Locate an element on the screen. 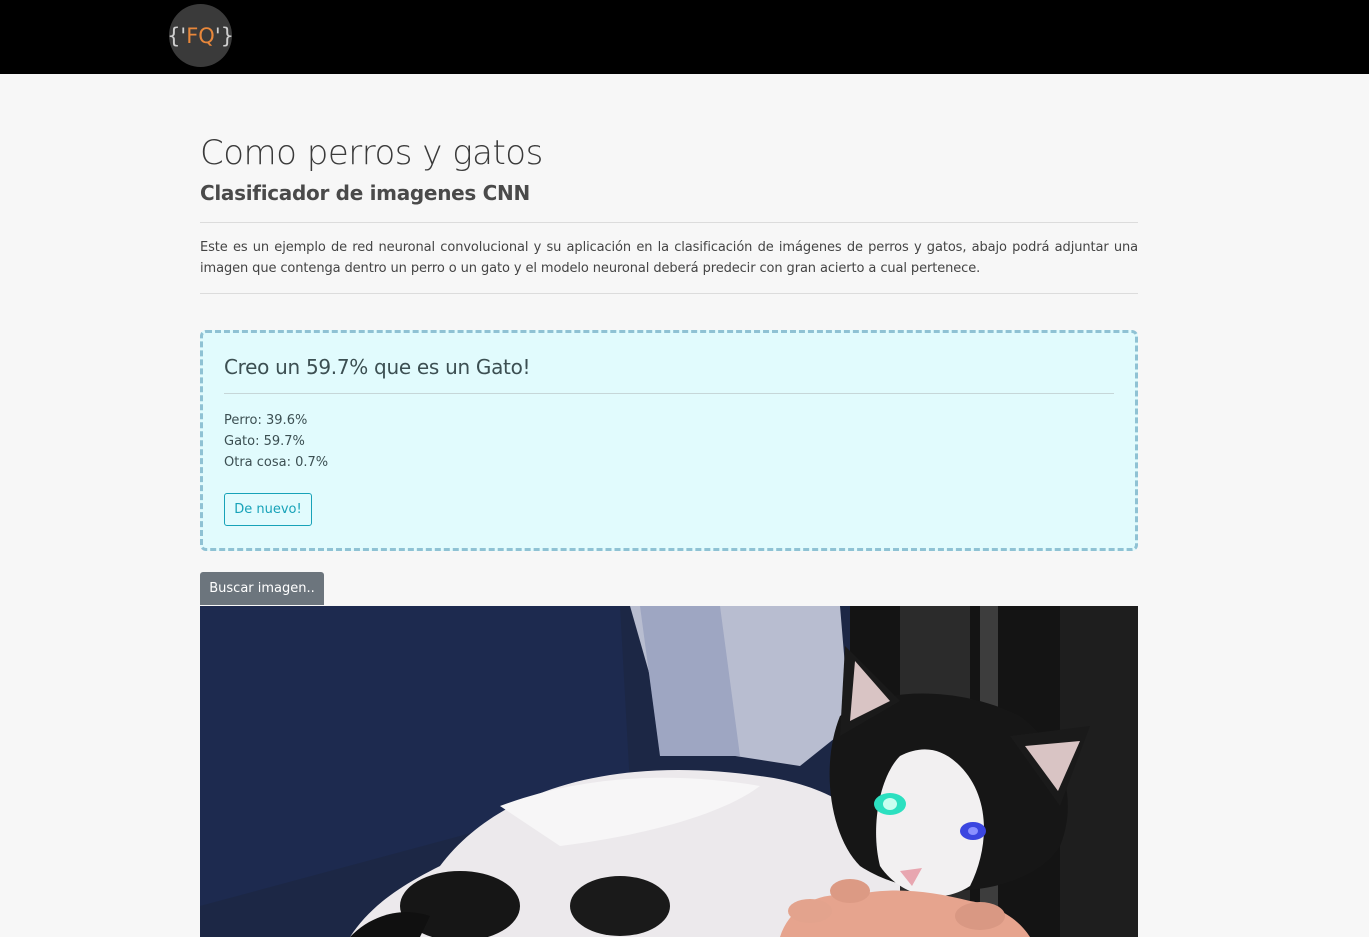 The width and height of the screenshot is (1369, 937). try-again-button: De nuevo! is located at coordinates (268, 509).